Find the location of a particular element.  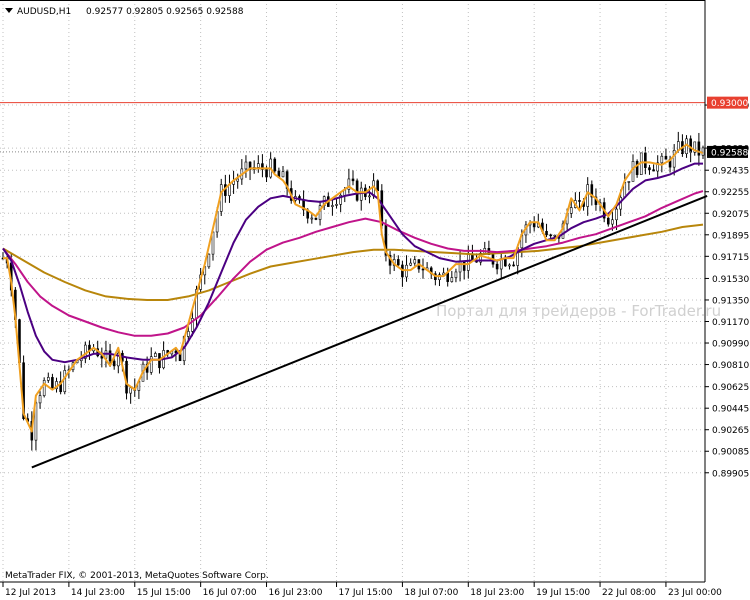

y-axis-tick-label: 0.92255 is located at coordinates (730, 193).